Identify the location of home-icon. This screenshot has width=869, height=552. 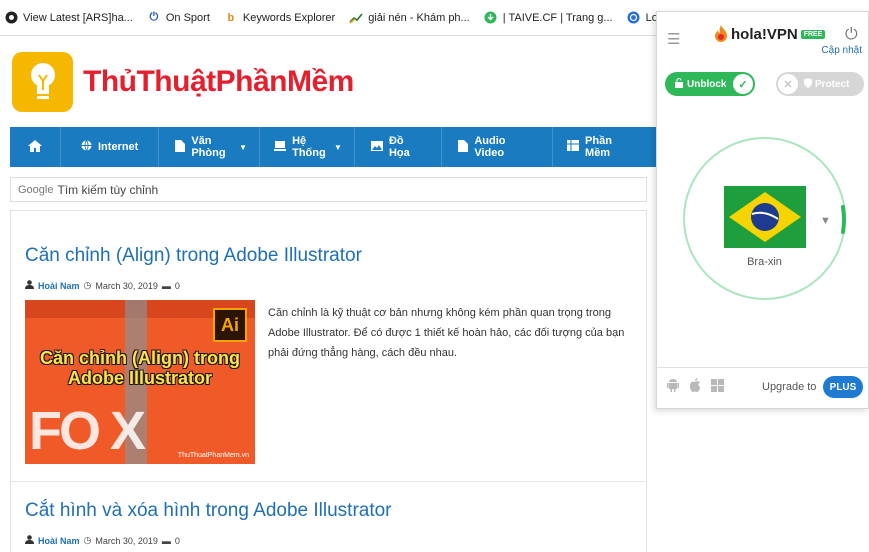
(35, 147).